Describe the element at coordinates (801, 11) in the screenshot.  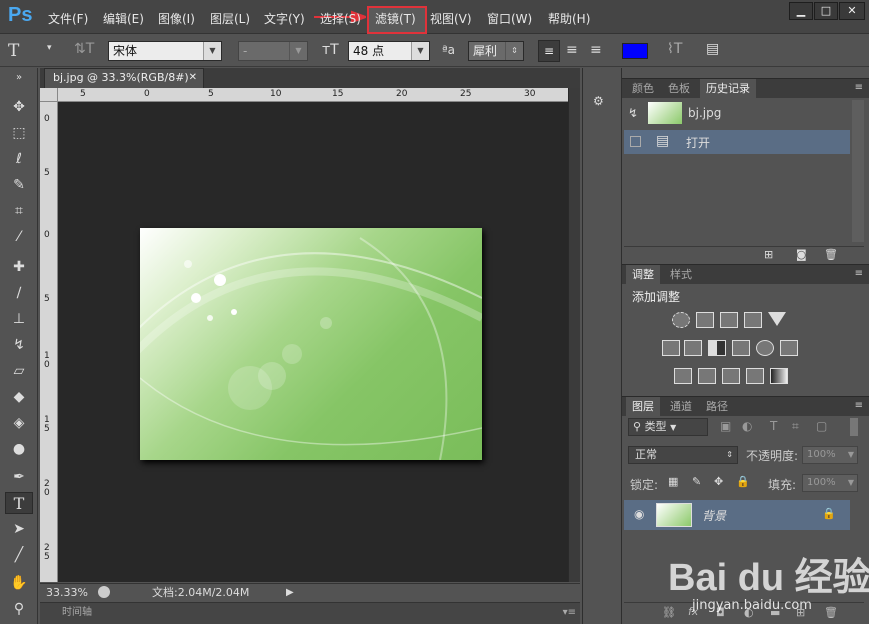
I see `minimize-button: ▁` at that location.